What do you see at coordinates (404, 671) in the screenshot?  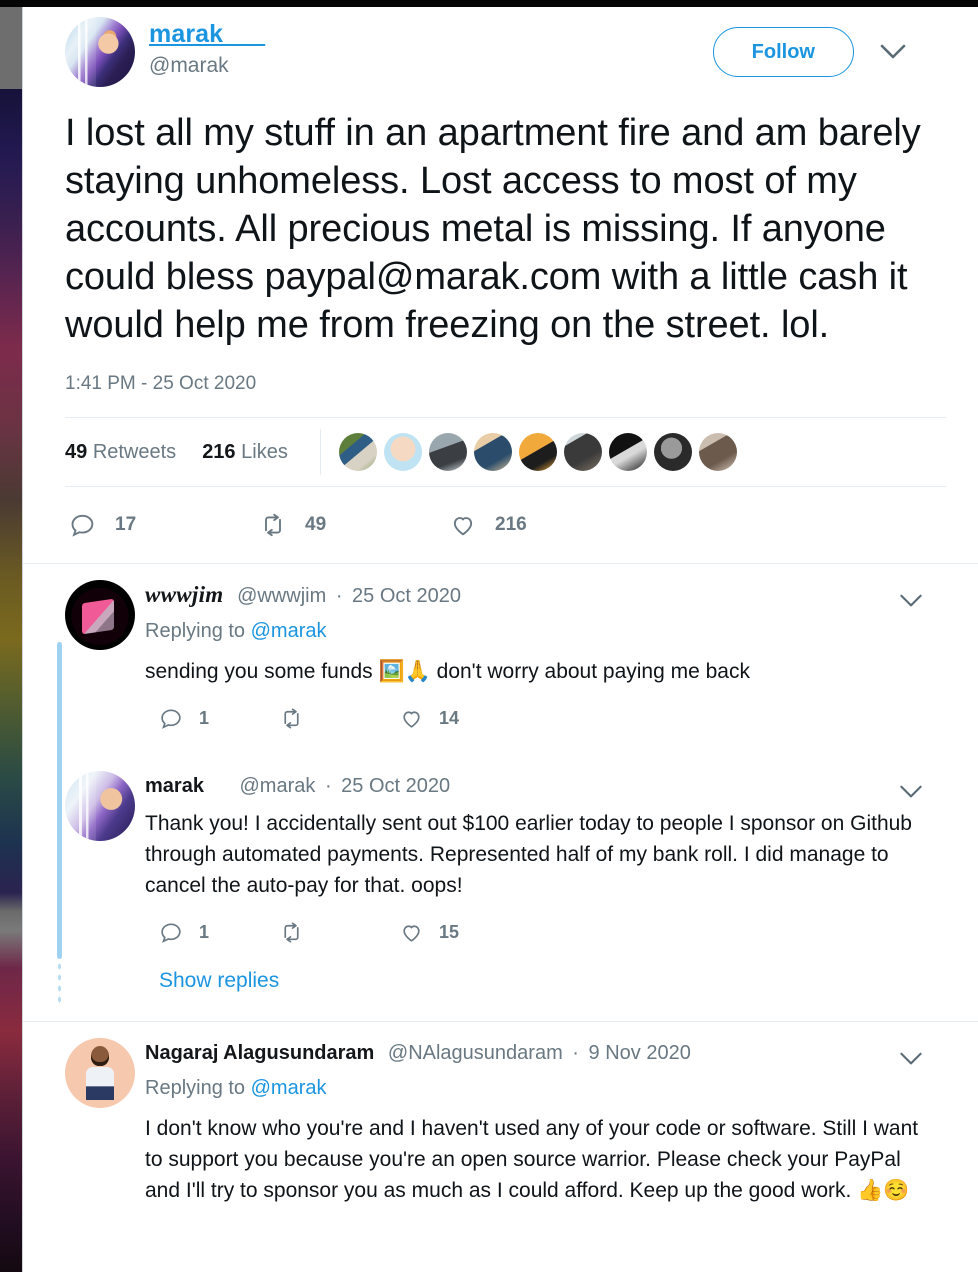 I see `emoji-glyphs: 🖼️🙏` at bounding box center [404, 671].